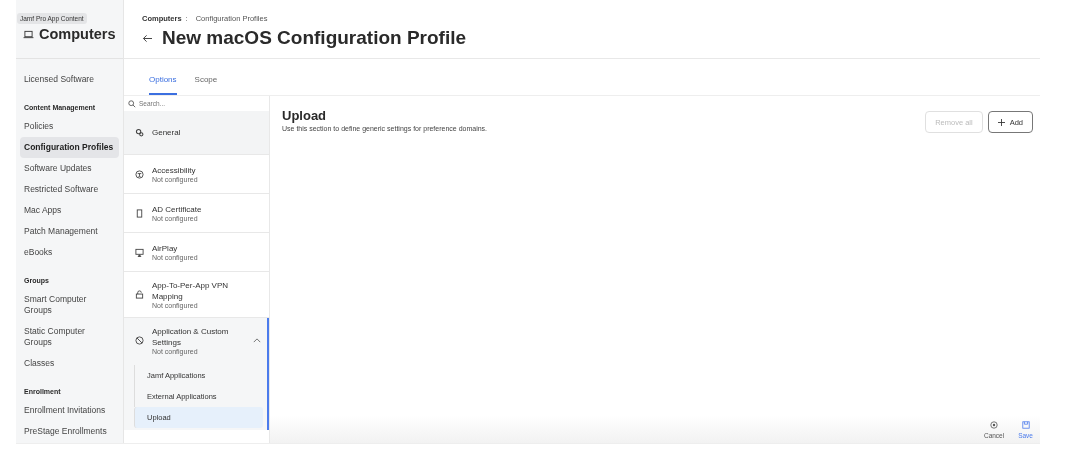  What do you see at coordinates (139, 340) in the screenshot?
I see `blocked-icon` at bounding box center [139, 340].